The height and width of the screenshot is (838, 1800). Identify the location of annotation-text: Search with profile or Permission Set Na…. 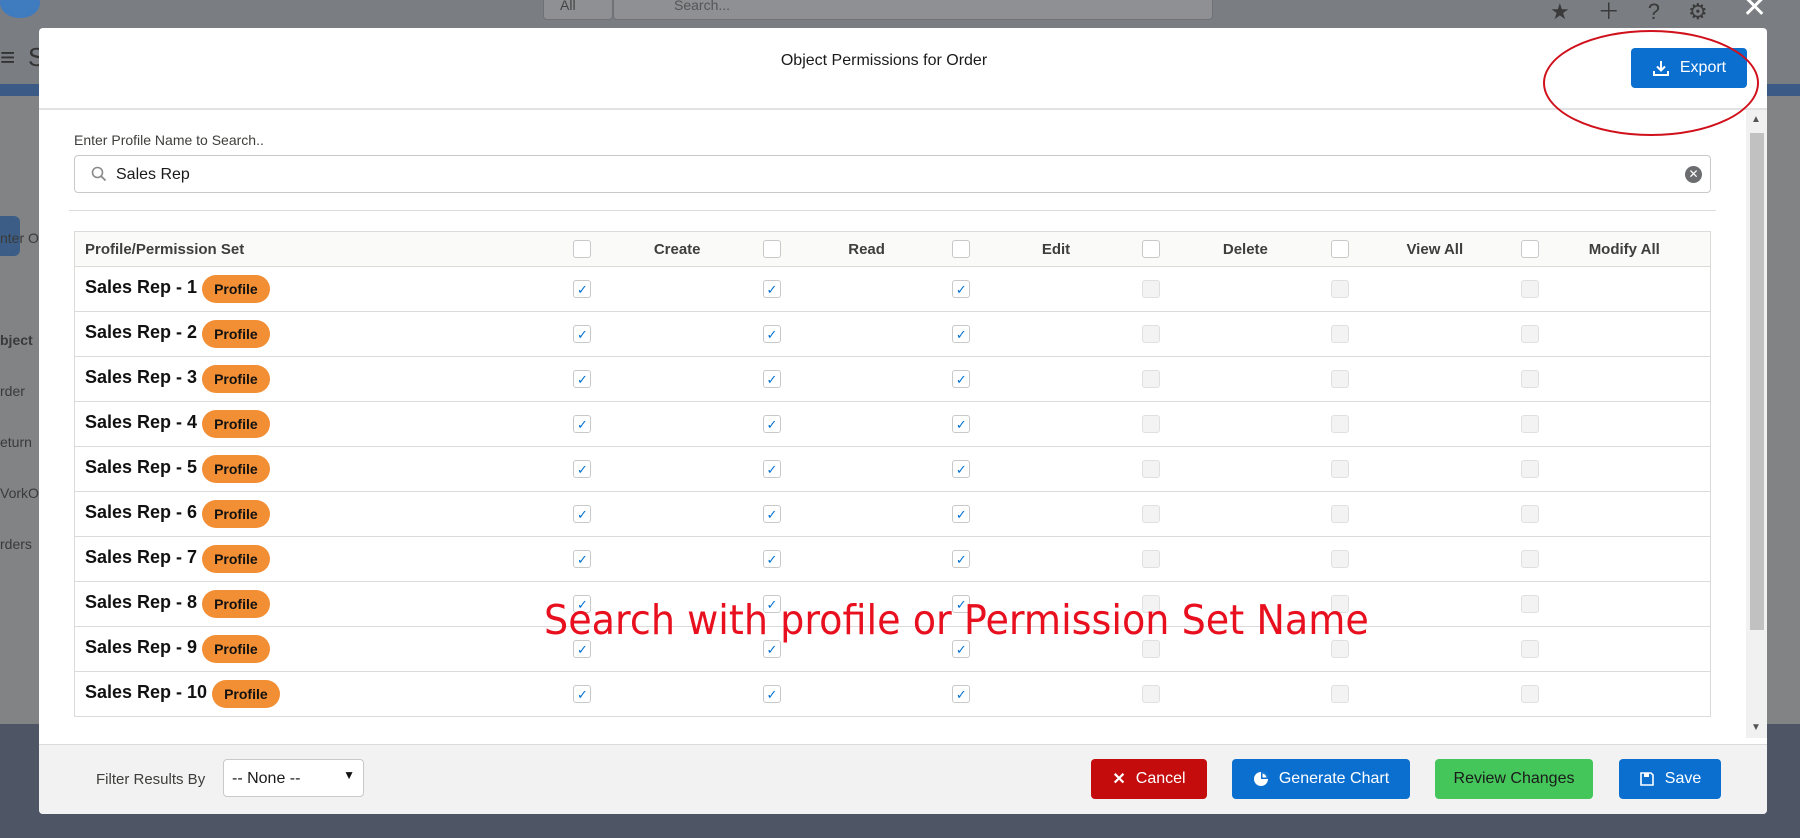
(956, 620).